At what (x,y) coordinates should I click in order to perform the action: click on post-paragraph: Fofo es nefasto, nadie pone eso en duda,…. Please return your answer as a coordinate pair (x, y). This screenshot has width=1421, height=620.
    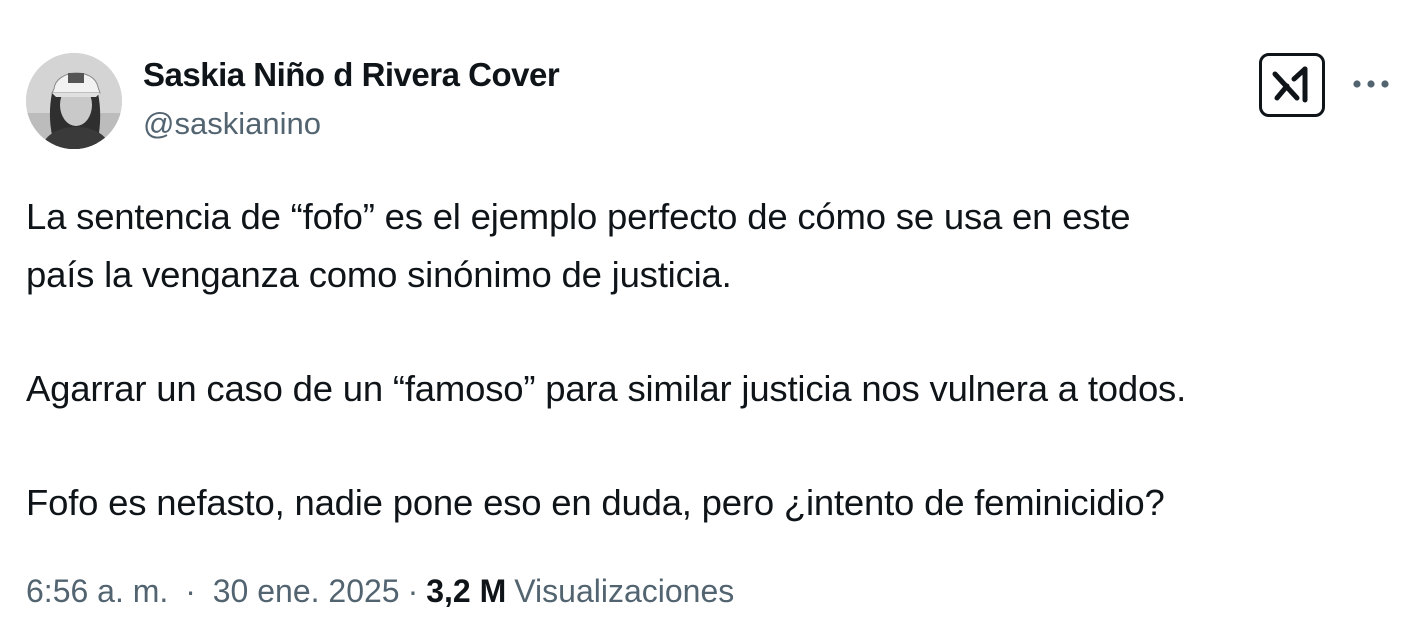
    Looking at the image, I should click on (595, 502).